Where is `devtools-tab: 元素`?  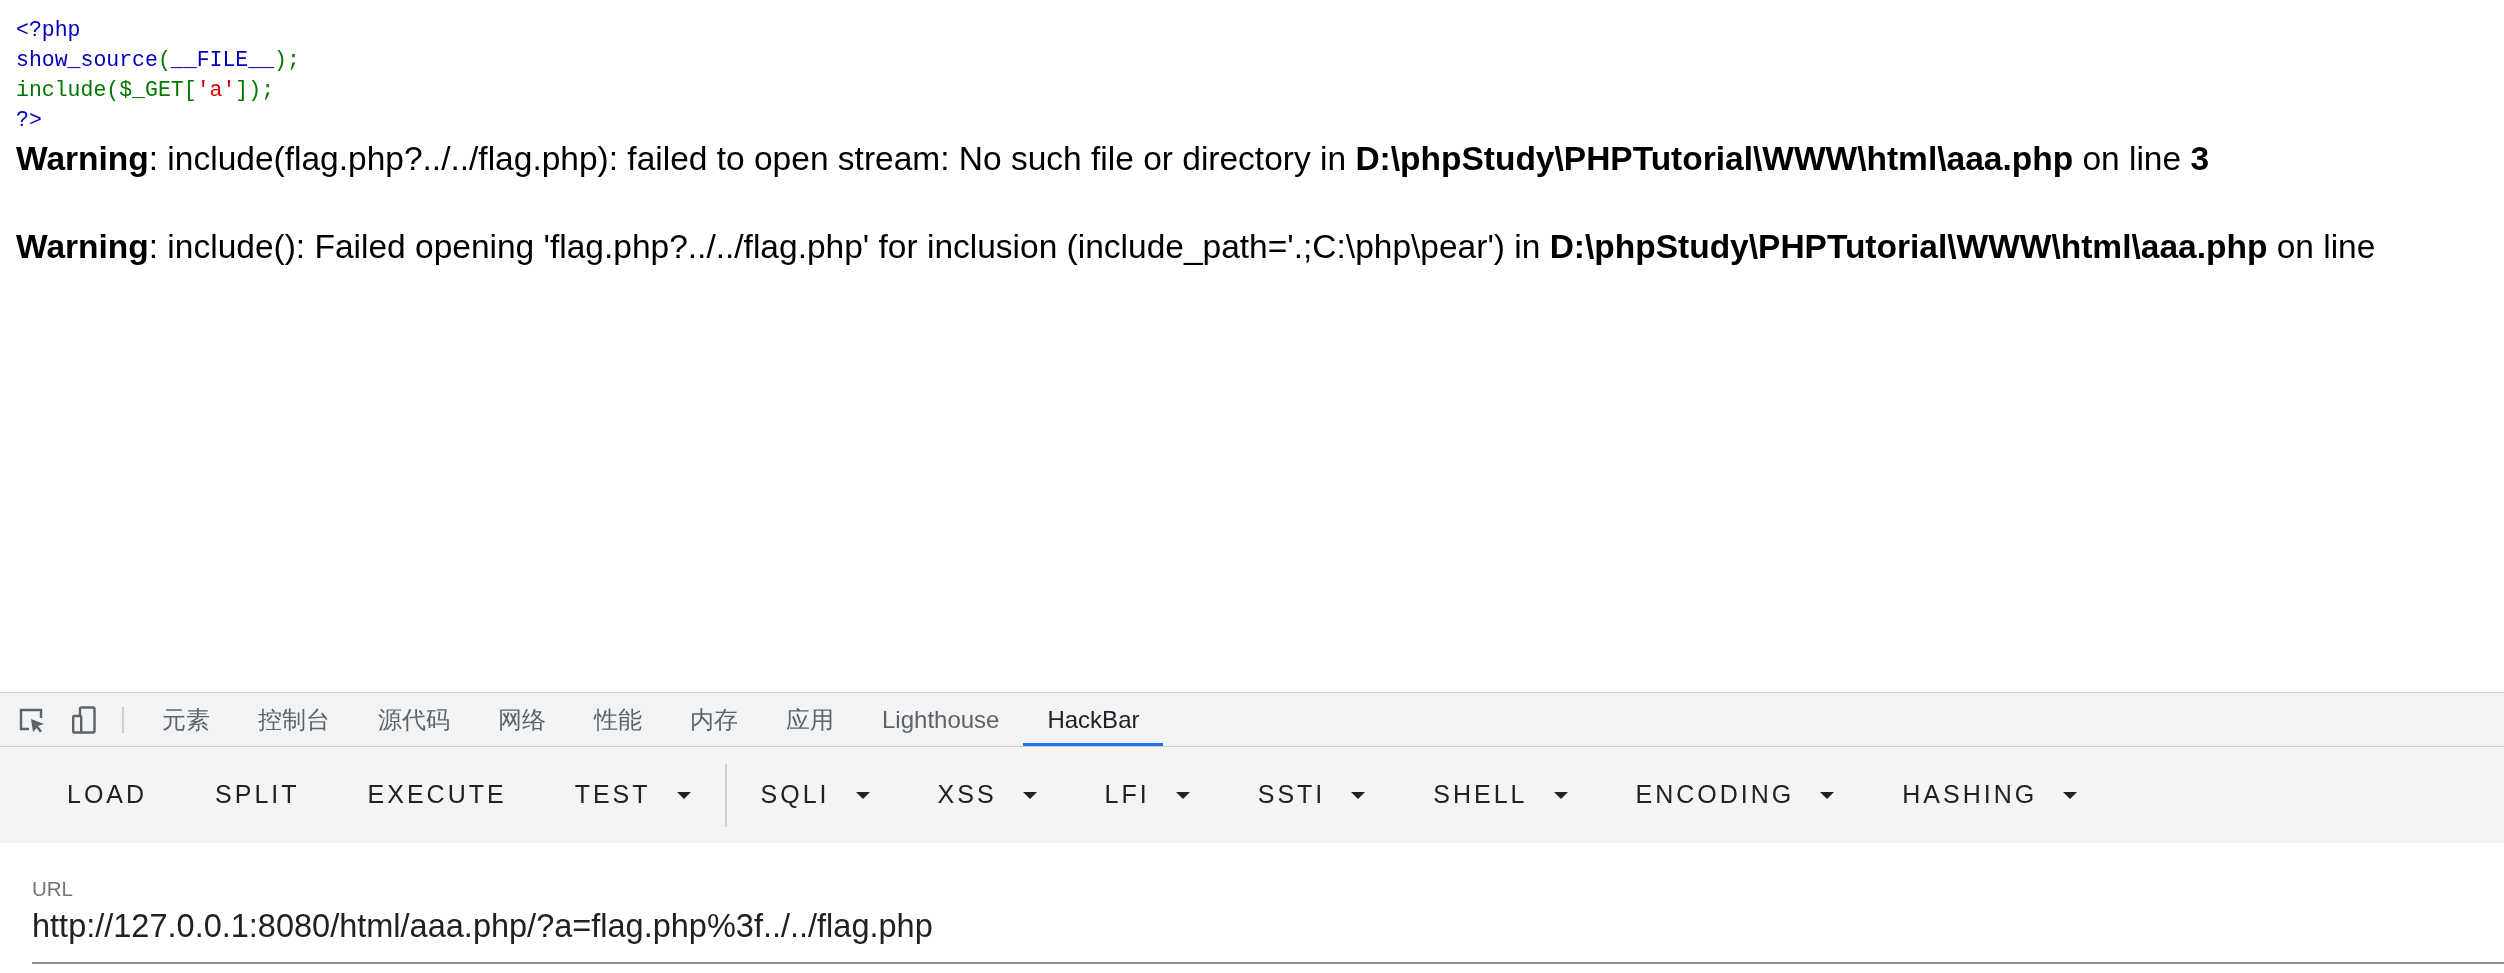 devtools-tab: 元素 is located at coordinates (186, 719).